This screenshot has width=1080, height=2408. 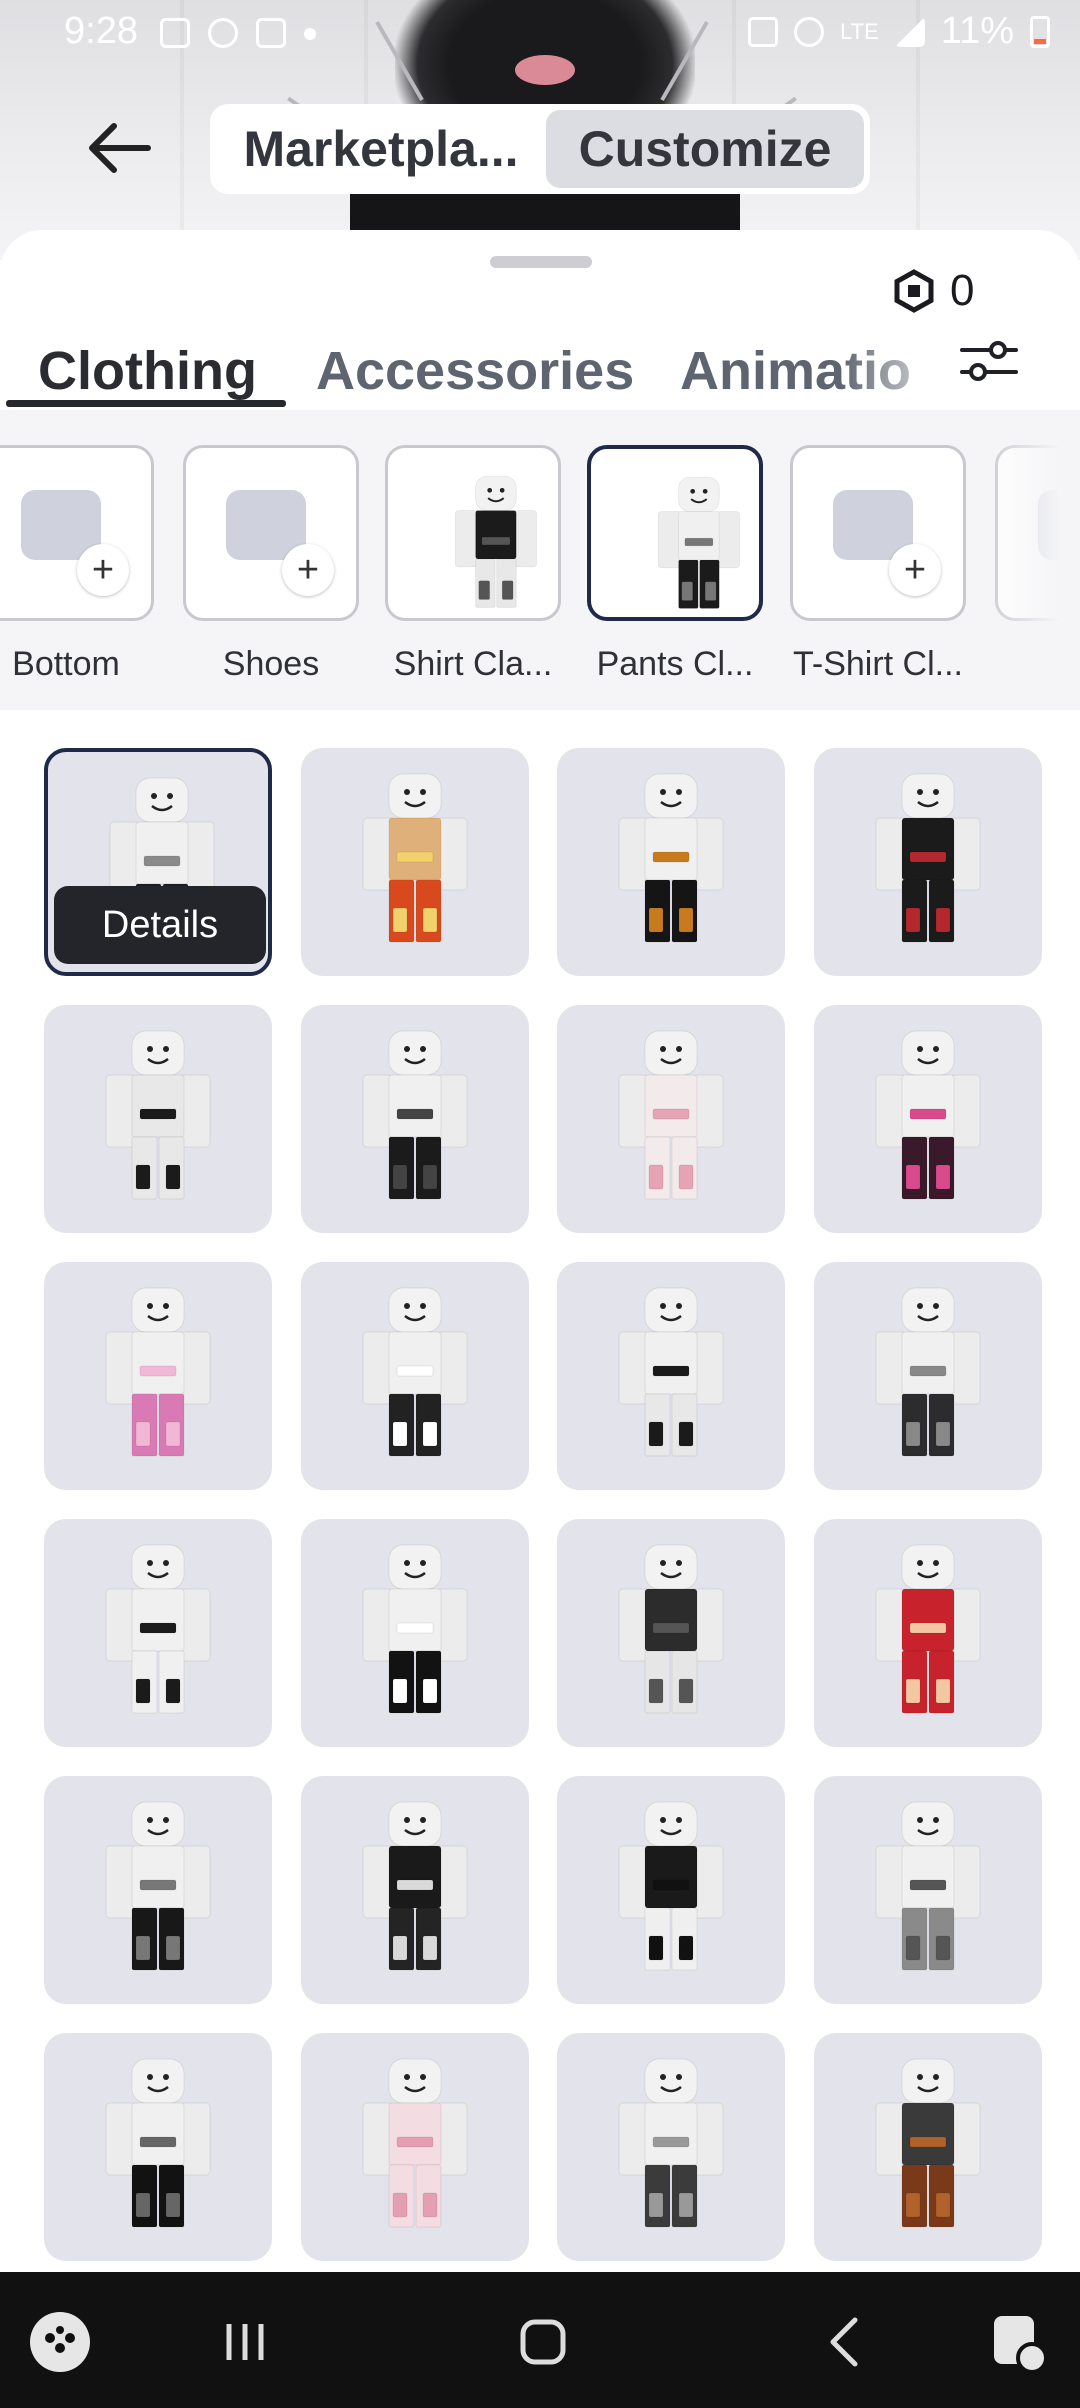 I want to click on subcategory-label: Bottom, so click(x=66, y=664).